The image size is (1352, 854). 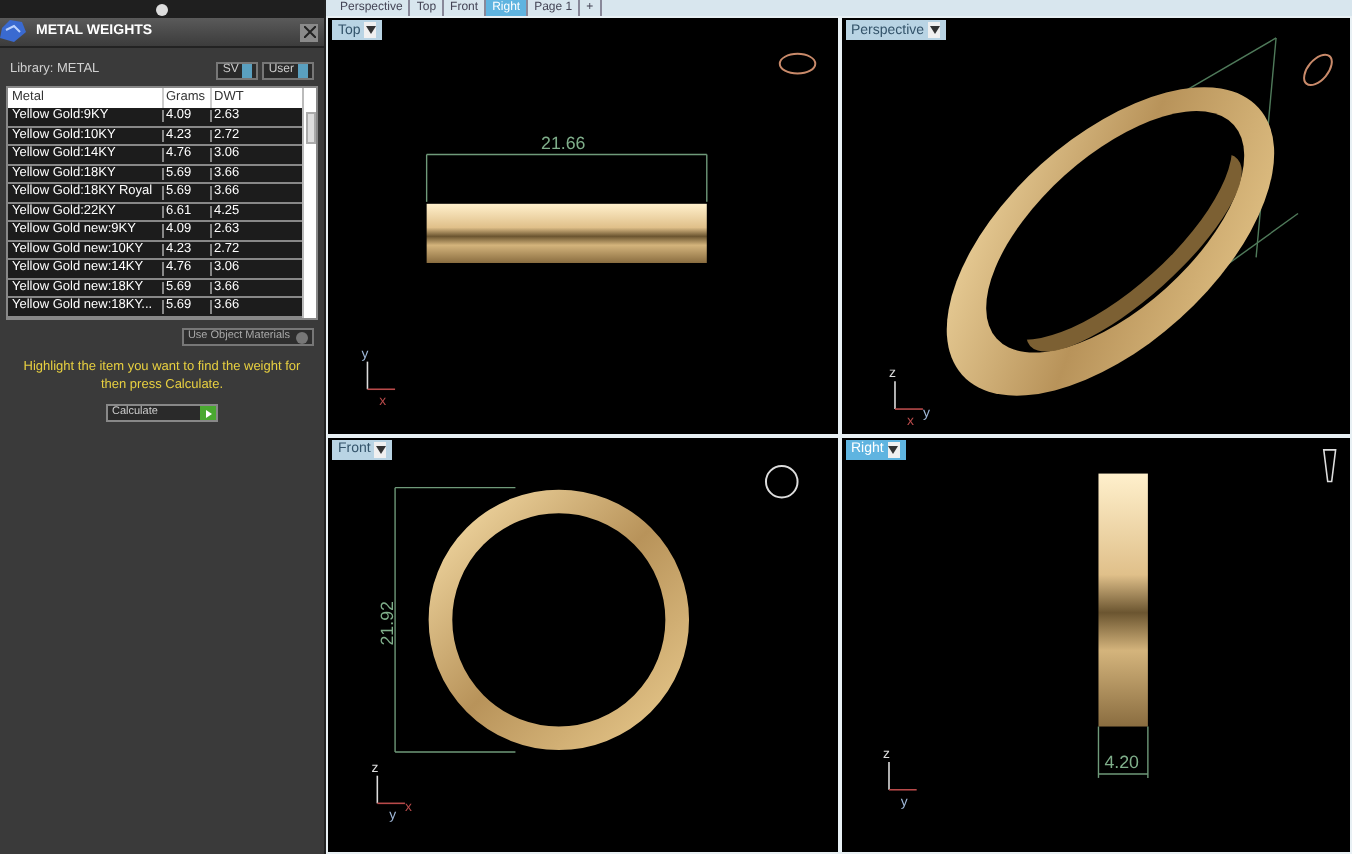 What do you see at coordinates (563, 142) in the screenshot?
I see `dimension-label: 21.66` at bounding box center [563, 142].